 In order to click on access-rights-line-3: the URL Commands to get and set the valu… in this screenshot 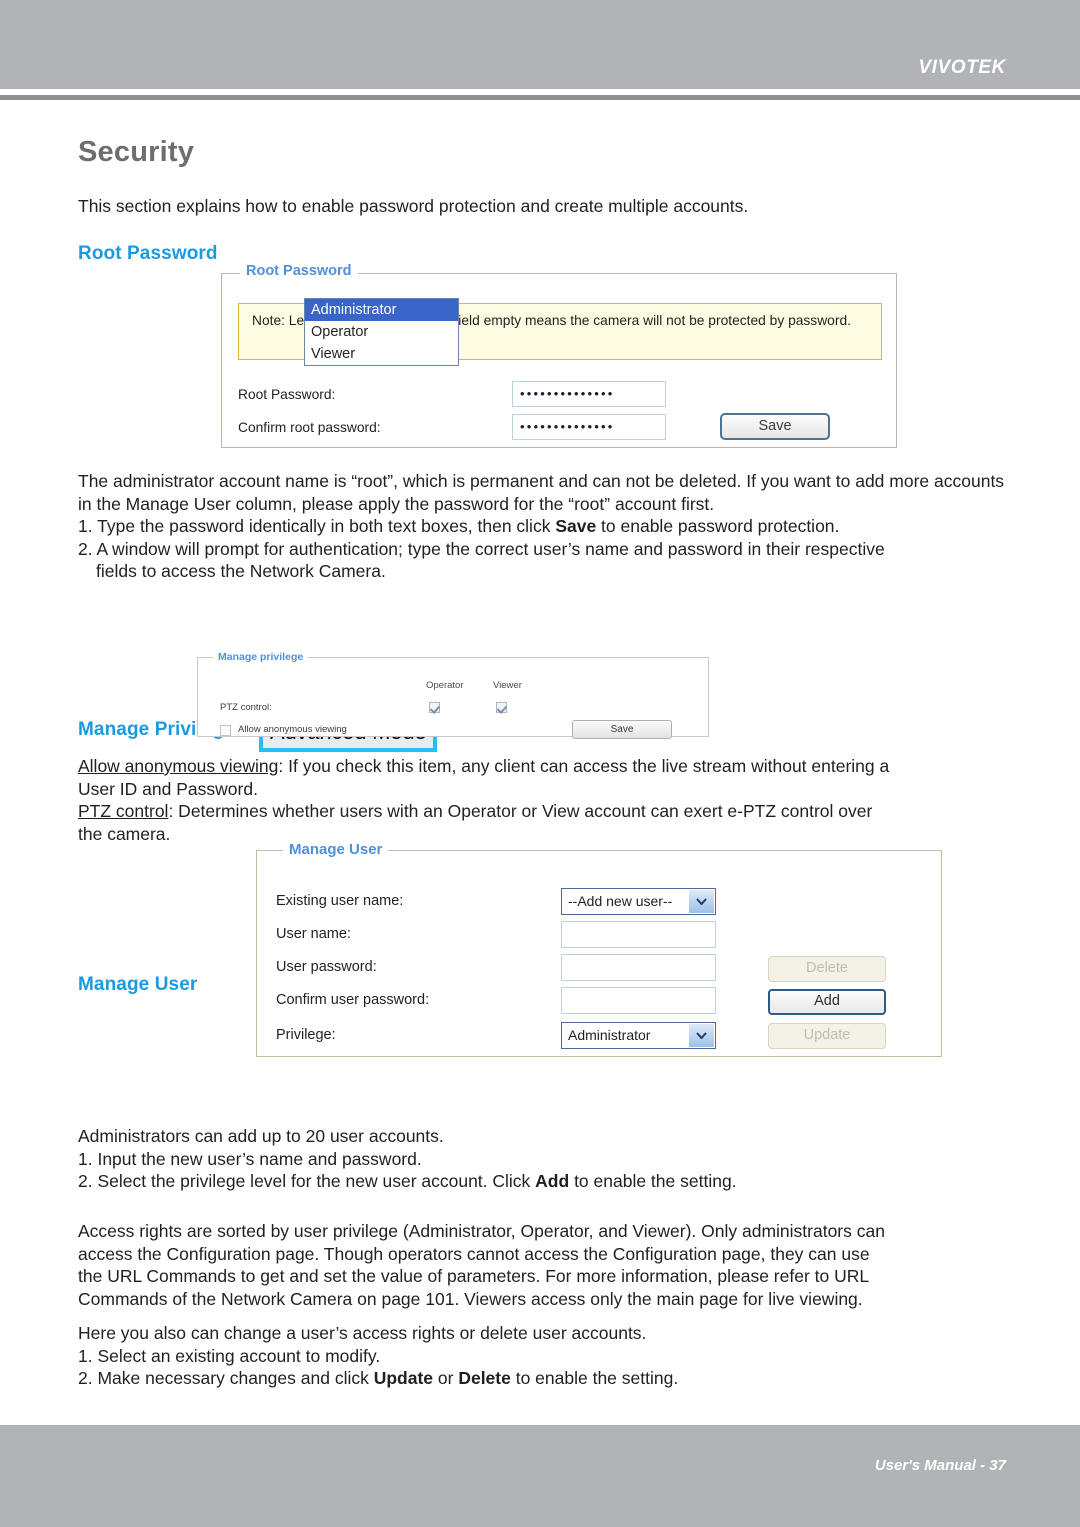, I will do `click(474, 1276)`.